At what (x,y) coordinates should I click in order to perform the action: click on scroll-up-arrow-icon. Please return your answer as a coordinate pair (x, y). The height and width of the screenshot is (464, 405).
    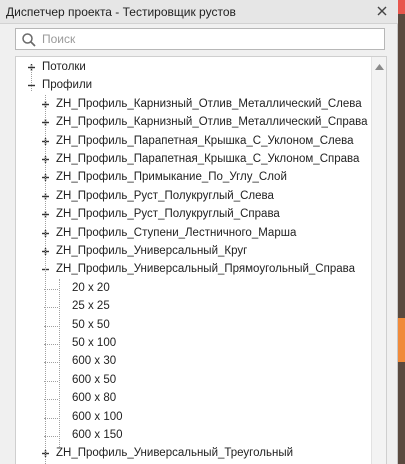
    Looking at the image, I should click on (379, 65).